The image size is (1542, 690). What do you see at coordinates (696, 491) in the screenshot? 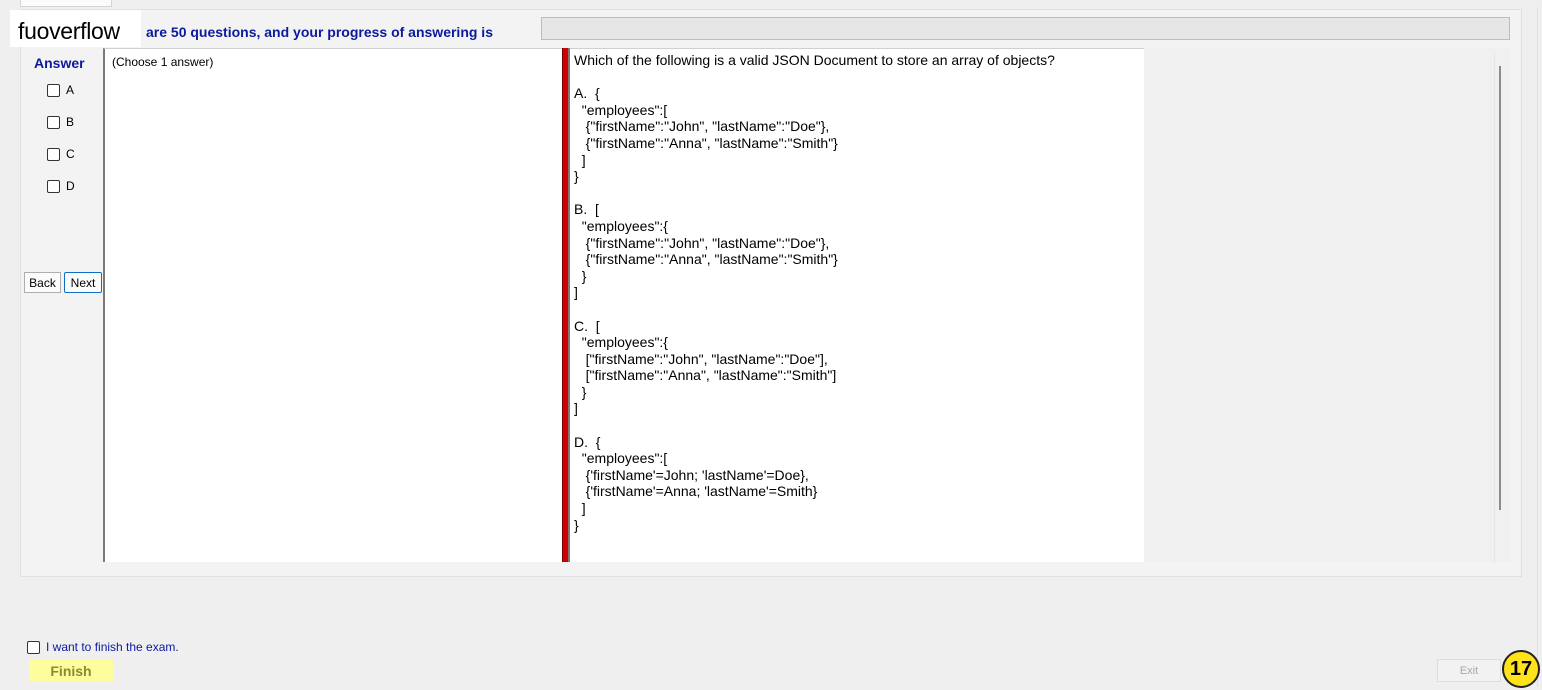
I see `question-line: {'firstName'=Anna; 'lastName'=Smith}` at bounding box center [696, 491].